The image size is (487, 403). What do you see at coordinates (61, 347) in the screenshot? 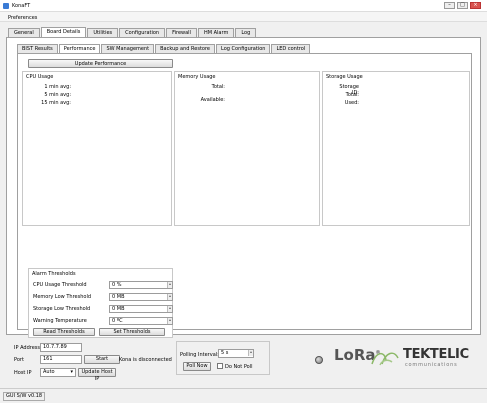
I see `ip-address-input: 10.7.7.89` at bounding box center [61, 347].